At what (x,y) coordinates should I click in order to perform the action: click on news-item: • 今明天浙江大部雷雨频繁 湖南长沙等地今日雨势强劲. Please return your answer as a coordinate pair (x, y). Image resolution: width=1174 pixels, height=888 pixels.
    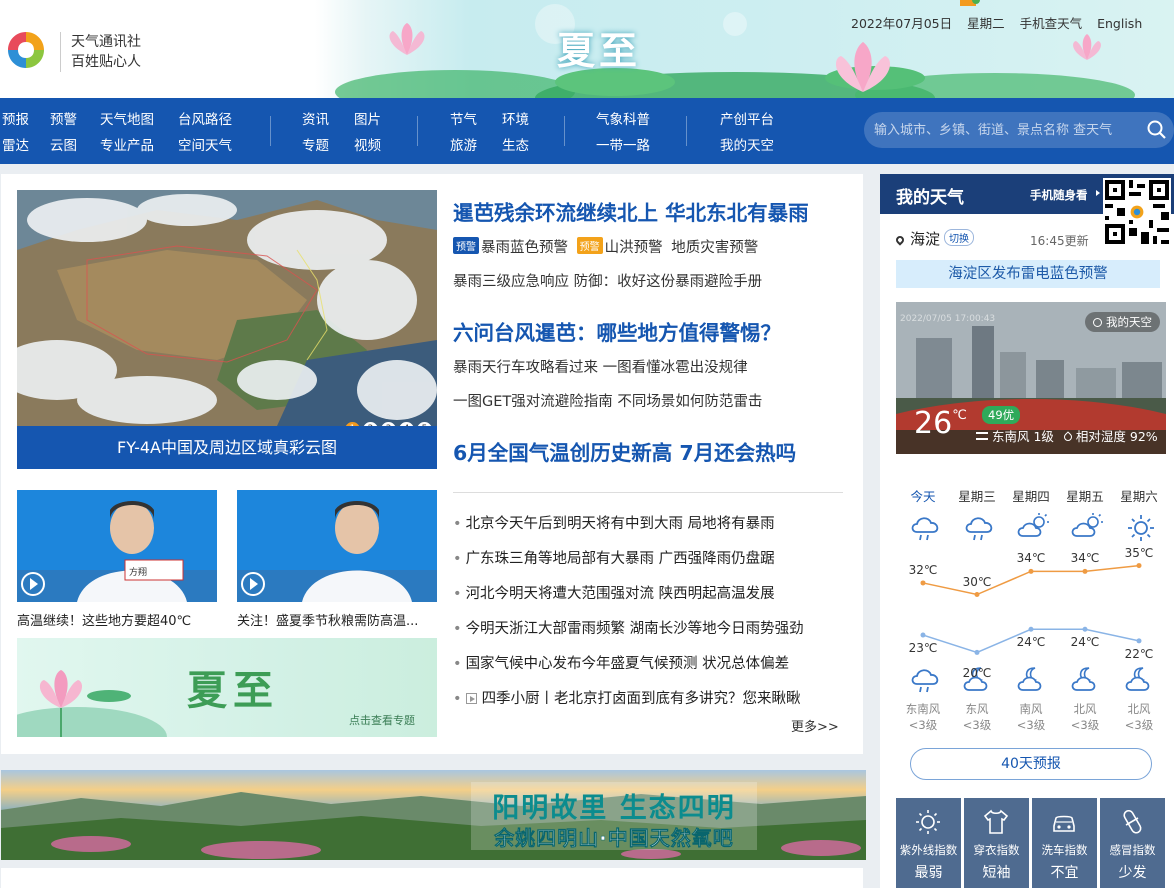
    Looking at the image, I should click on (628, 627).